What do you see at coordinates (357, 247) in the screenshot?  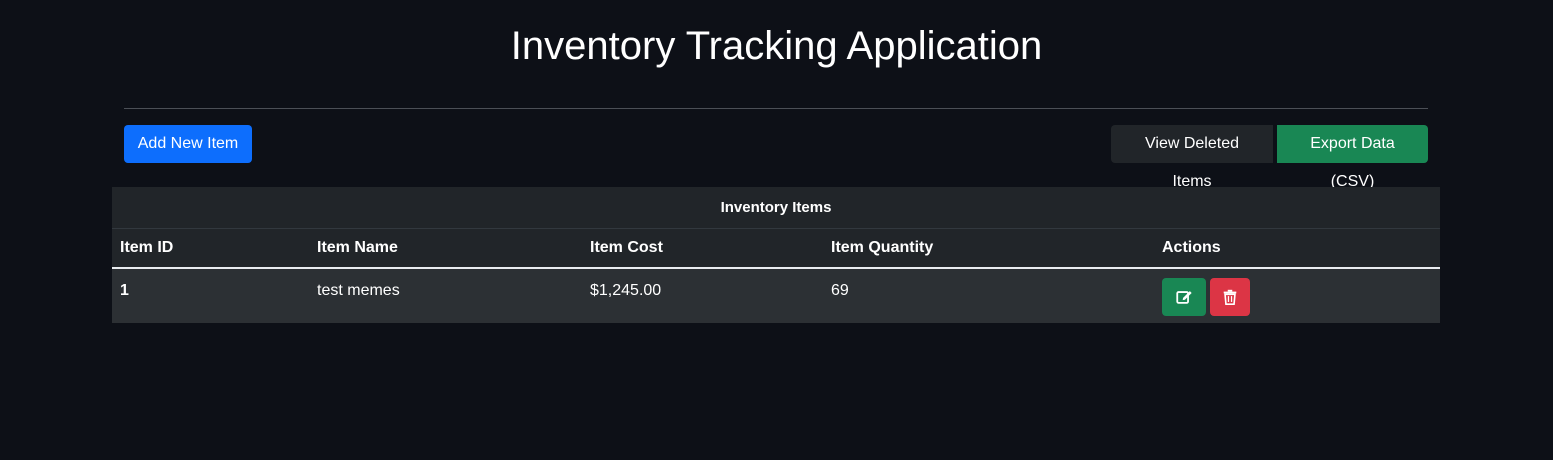 I see `column-header-item-name: Item Name` at bounding box center [357, 247].